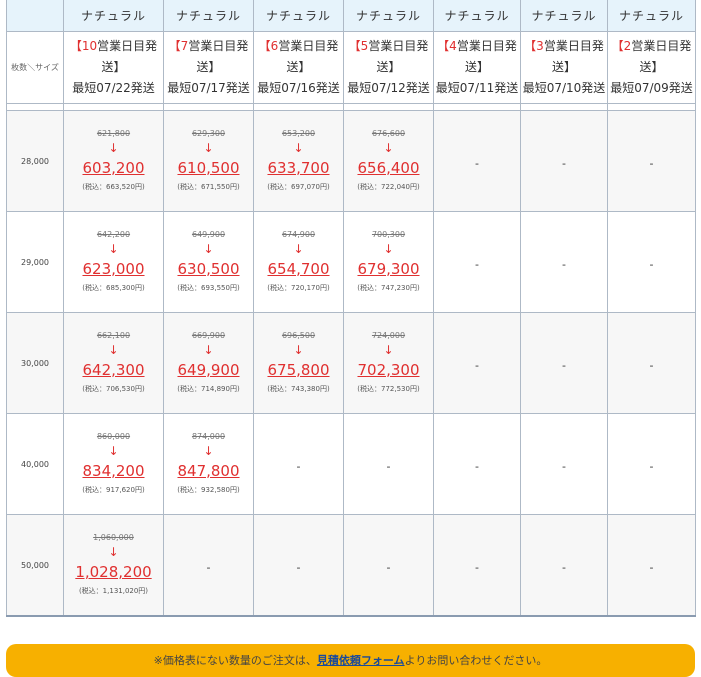 This screenshot has height=677, width=701. I want to click on discount-price-link: 656,400, so click(389, 168).